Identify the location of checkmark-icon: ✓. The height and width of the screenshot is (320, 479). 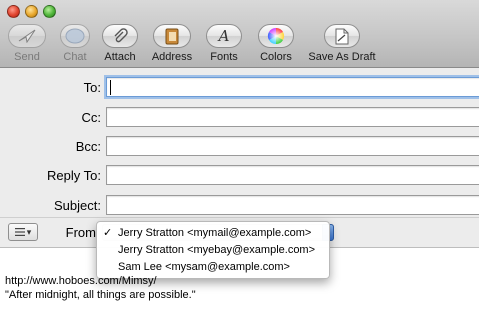
(108, 233).